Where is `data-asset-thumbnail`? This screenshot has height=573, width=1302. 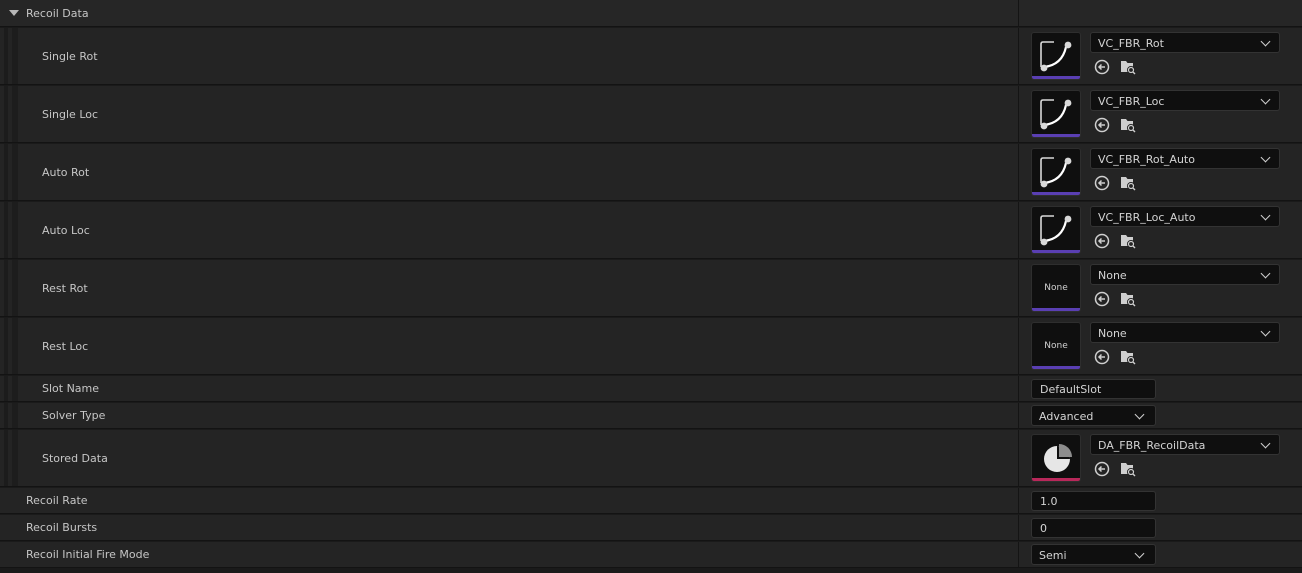 data-asset-thumbnail is located at coordinates (1056, 458).